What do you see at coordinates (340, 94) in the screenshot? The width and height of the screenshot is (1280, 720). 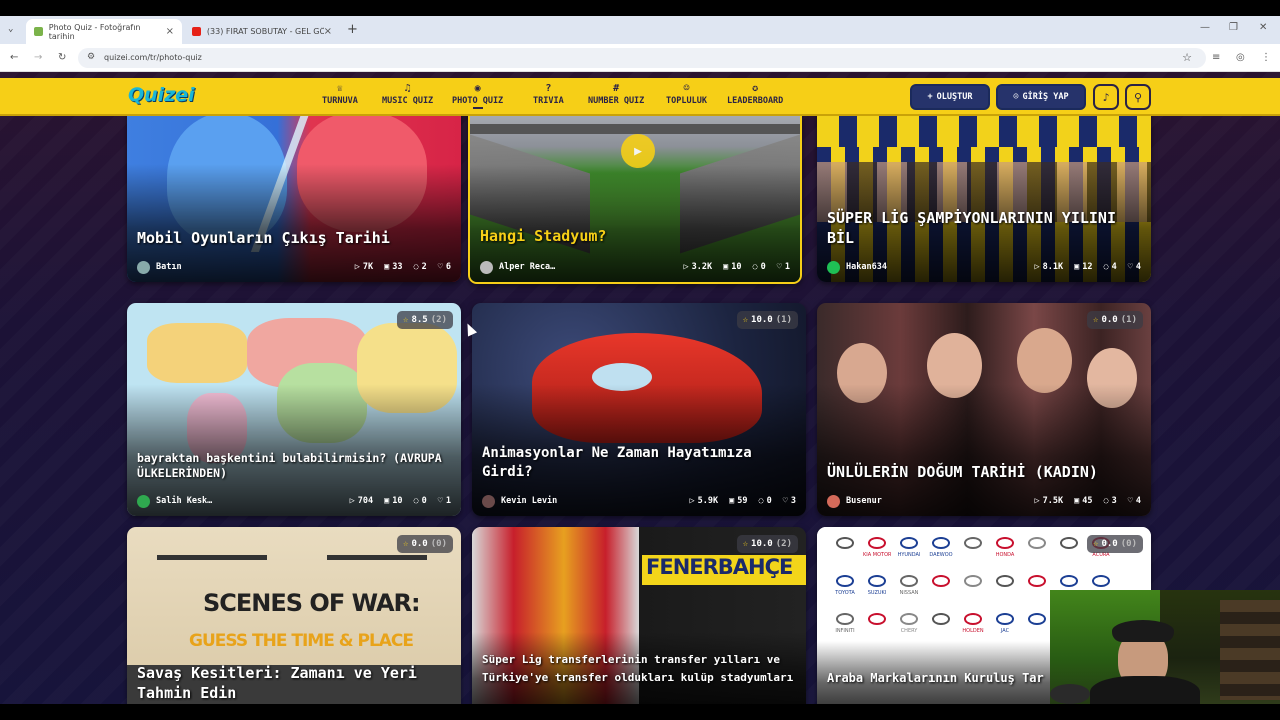 I see `nav-turnuva: ♕ TURNUVA` at bounding box center [340, 94].